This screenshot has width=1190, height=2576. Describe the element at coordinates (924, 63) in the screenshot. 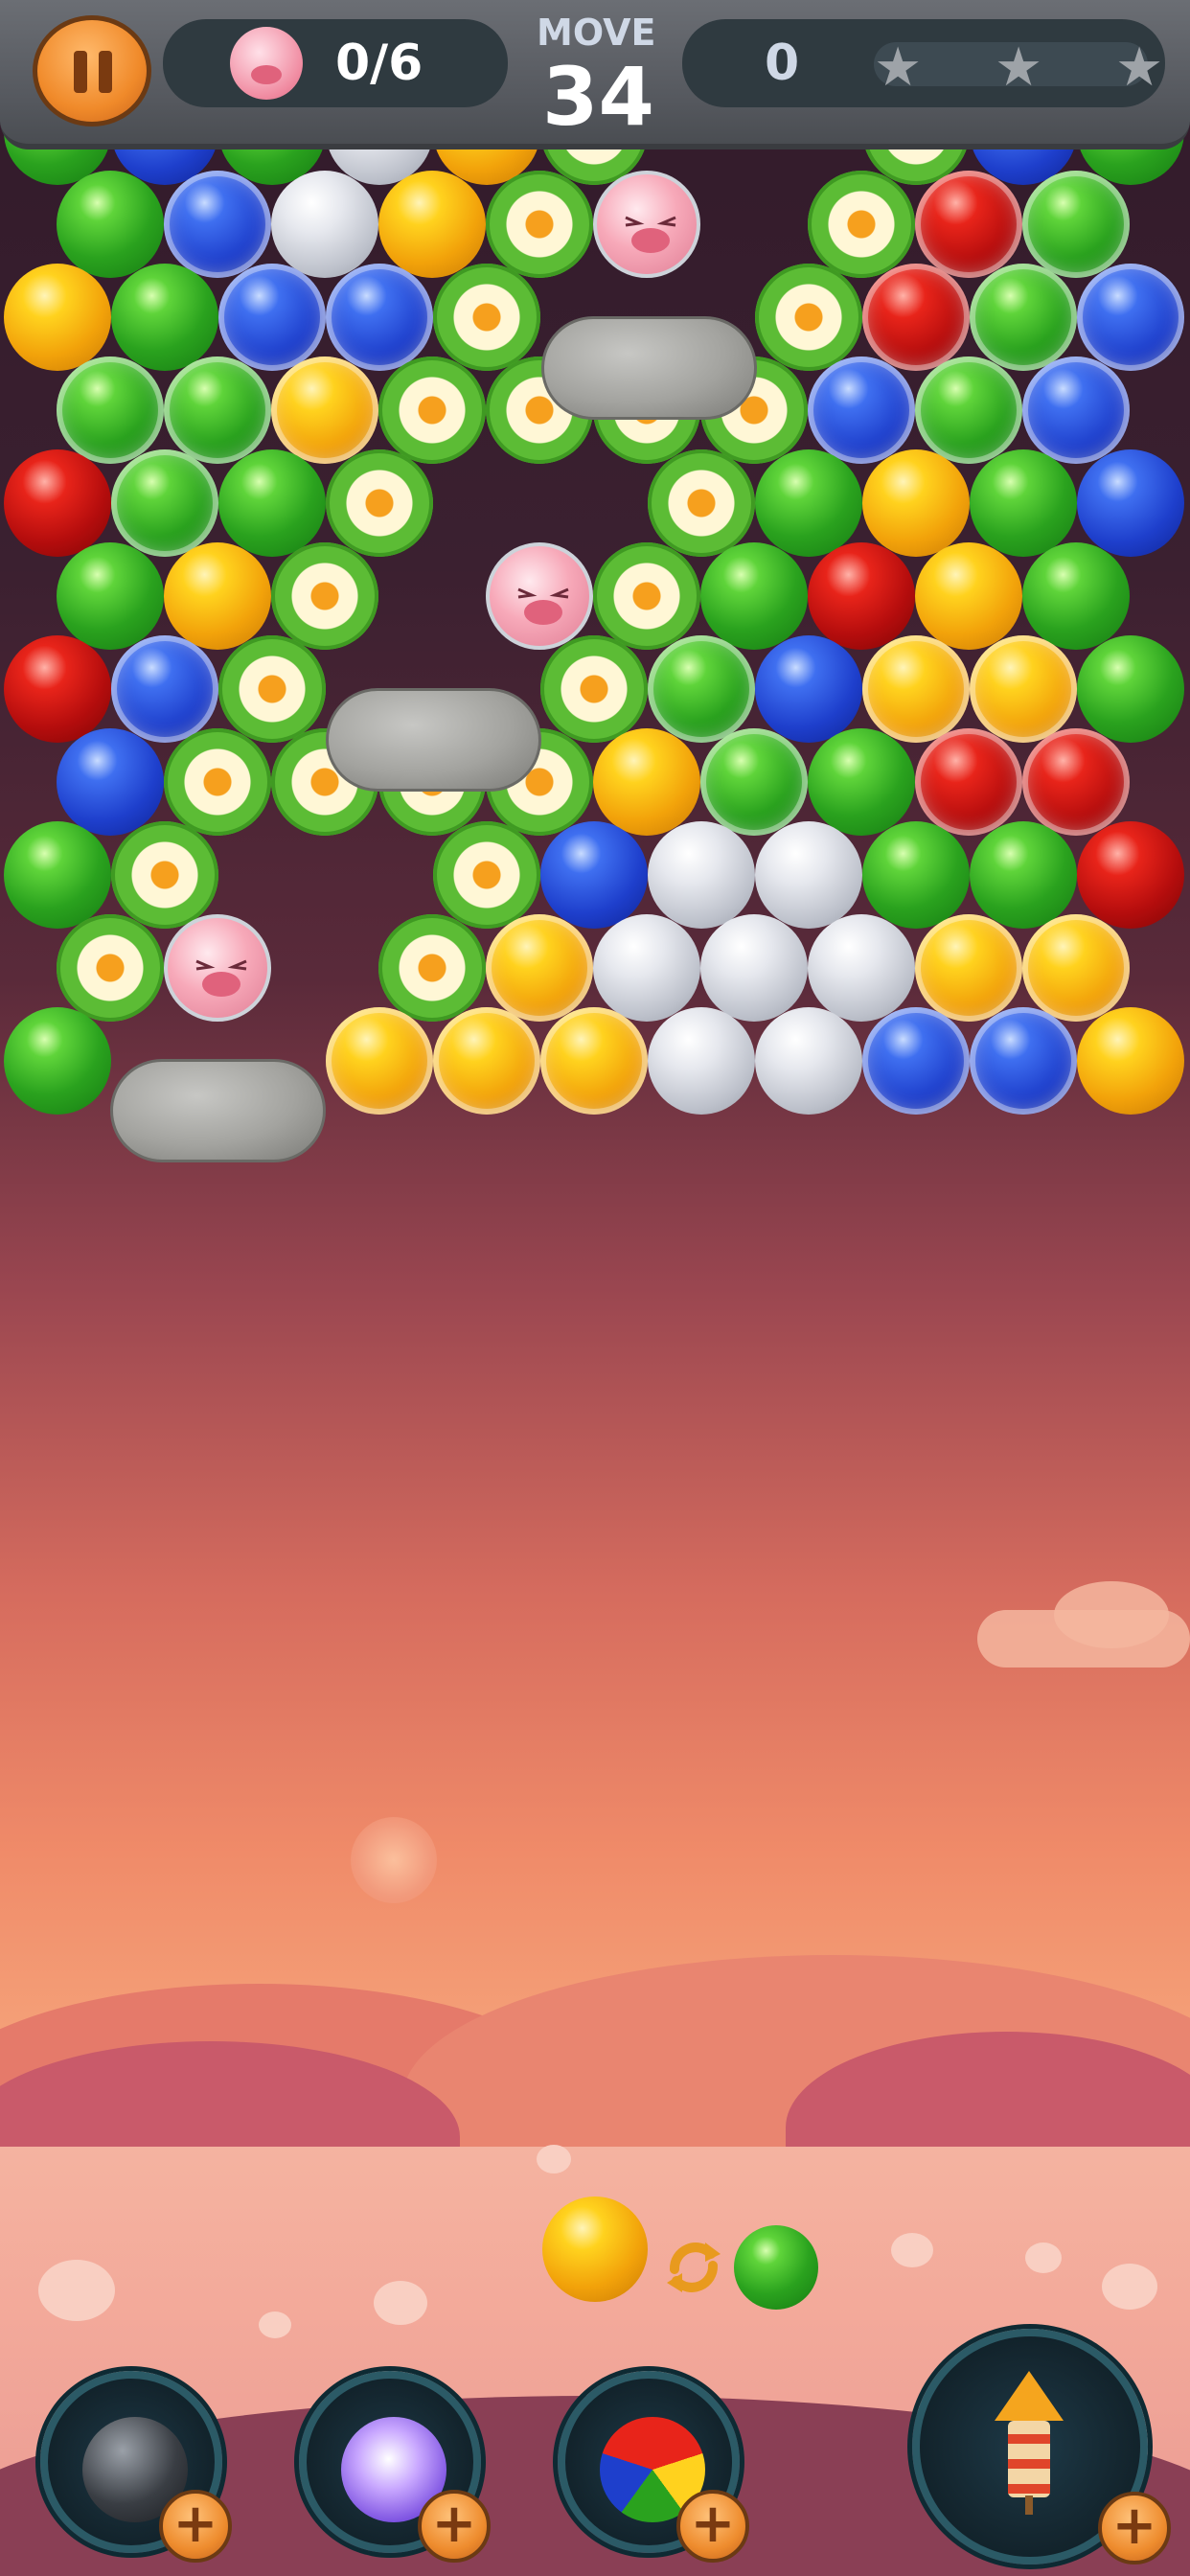

I see `score-panel: 0 ★ ★ ★` at that location.